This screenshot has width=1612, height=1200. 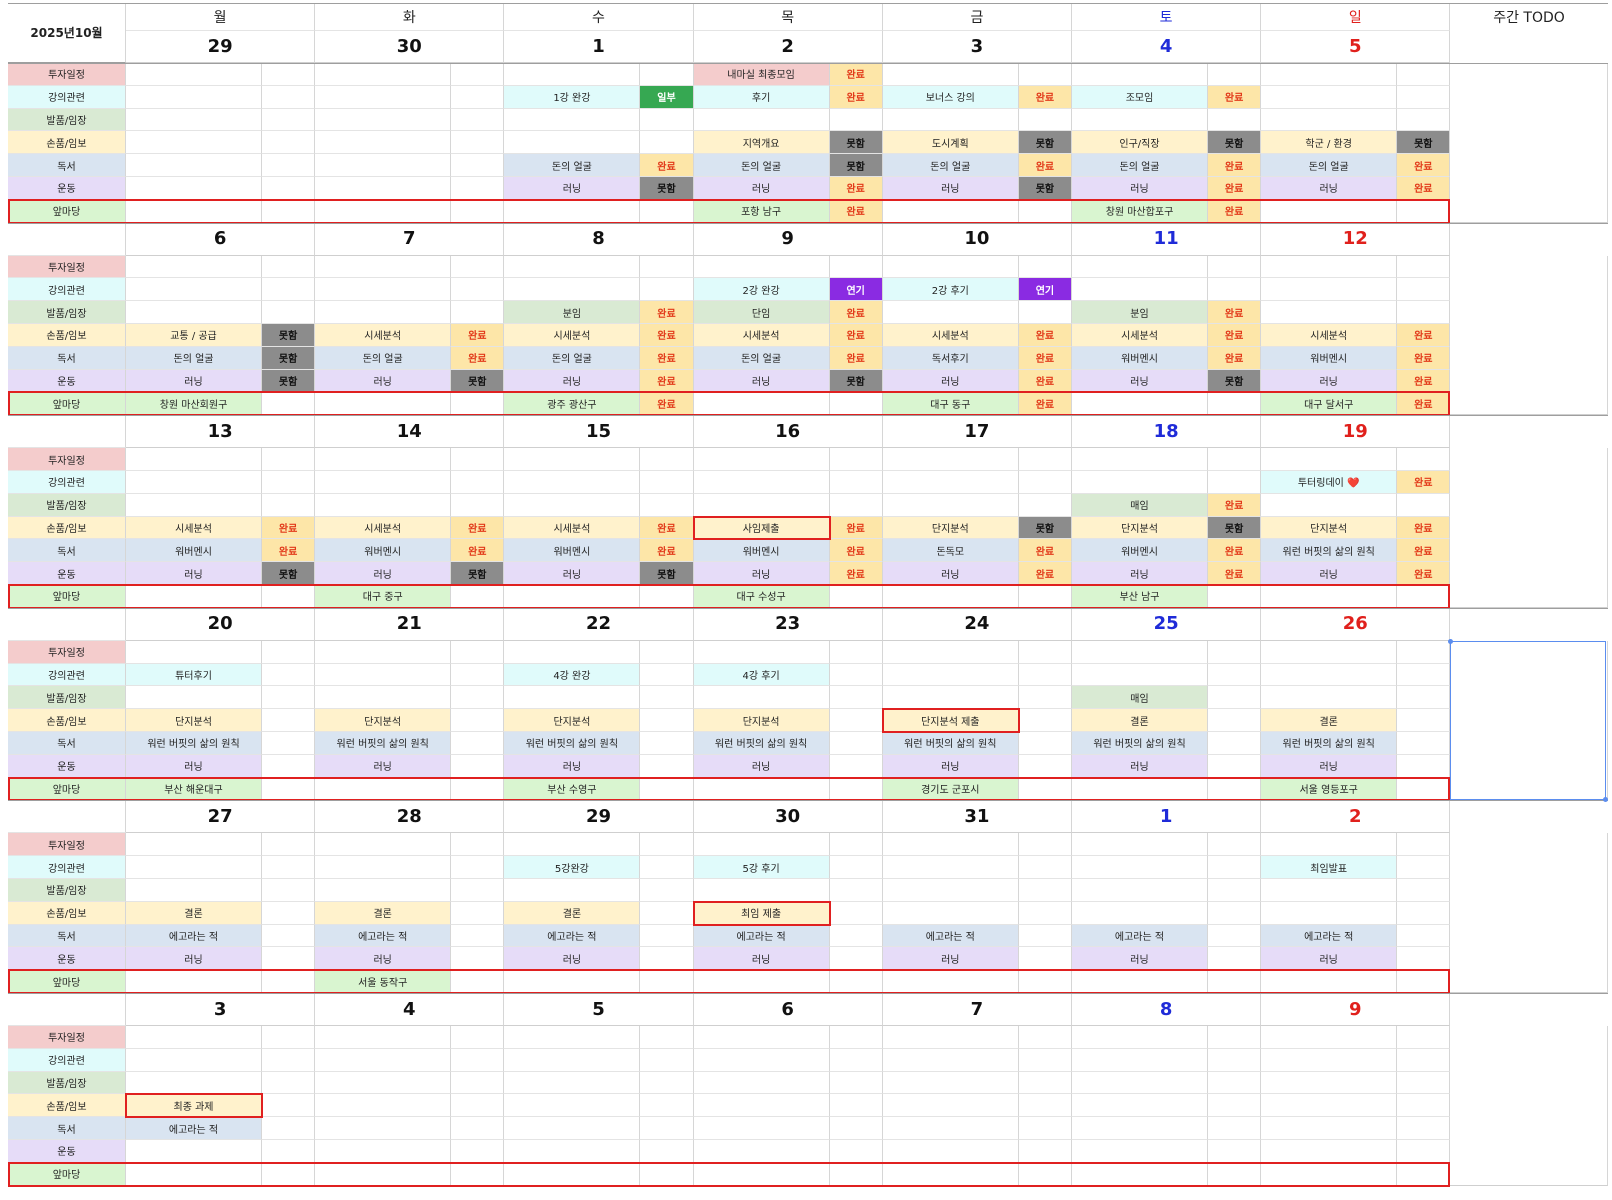 I want to click on weekday-header: 금, so click(x=977, y=17).